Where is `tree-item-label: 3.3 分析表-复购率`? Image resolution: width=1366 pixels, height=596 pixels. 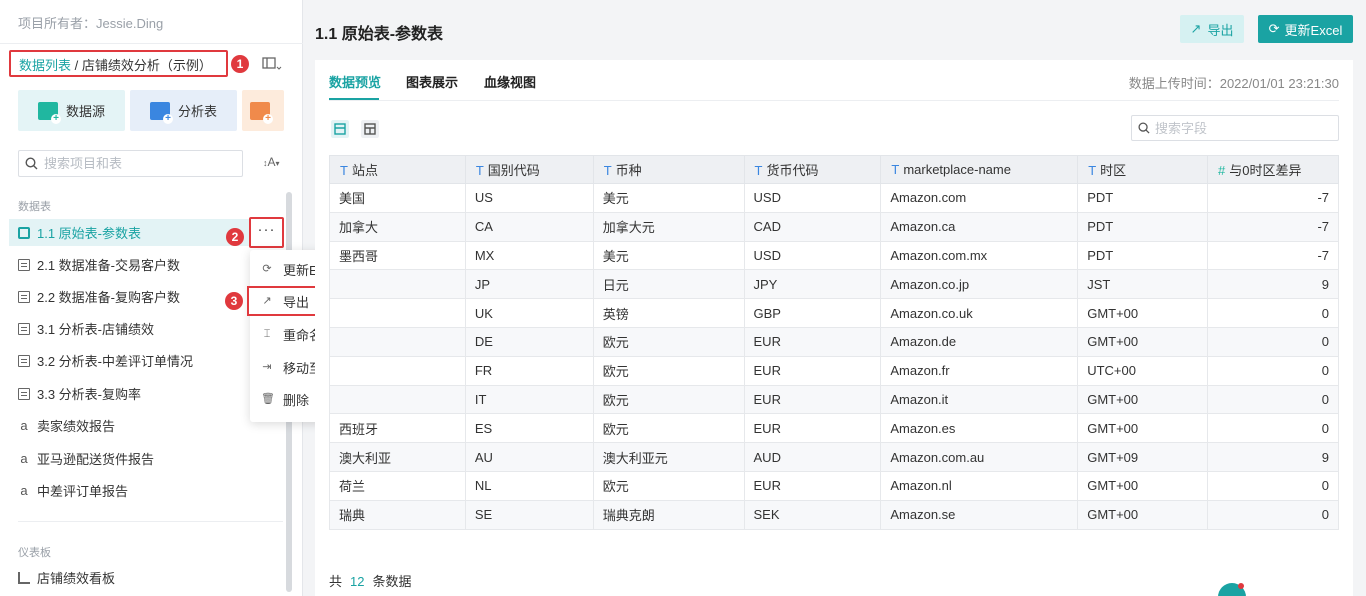
tree-item-label: 3.3 分析表-复购率 is located at coordinates (89, 394).